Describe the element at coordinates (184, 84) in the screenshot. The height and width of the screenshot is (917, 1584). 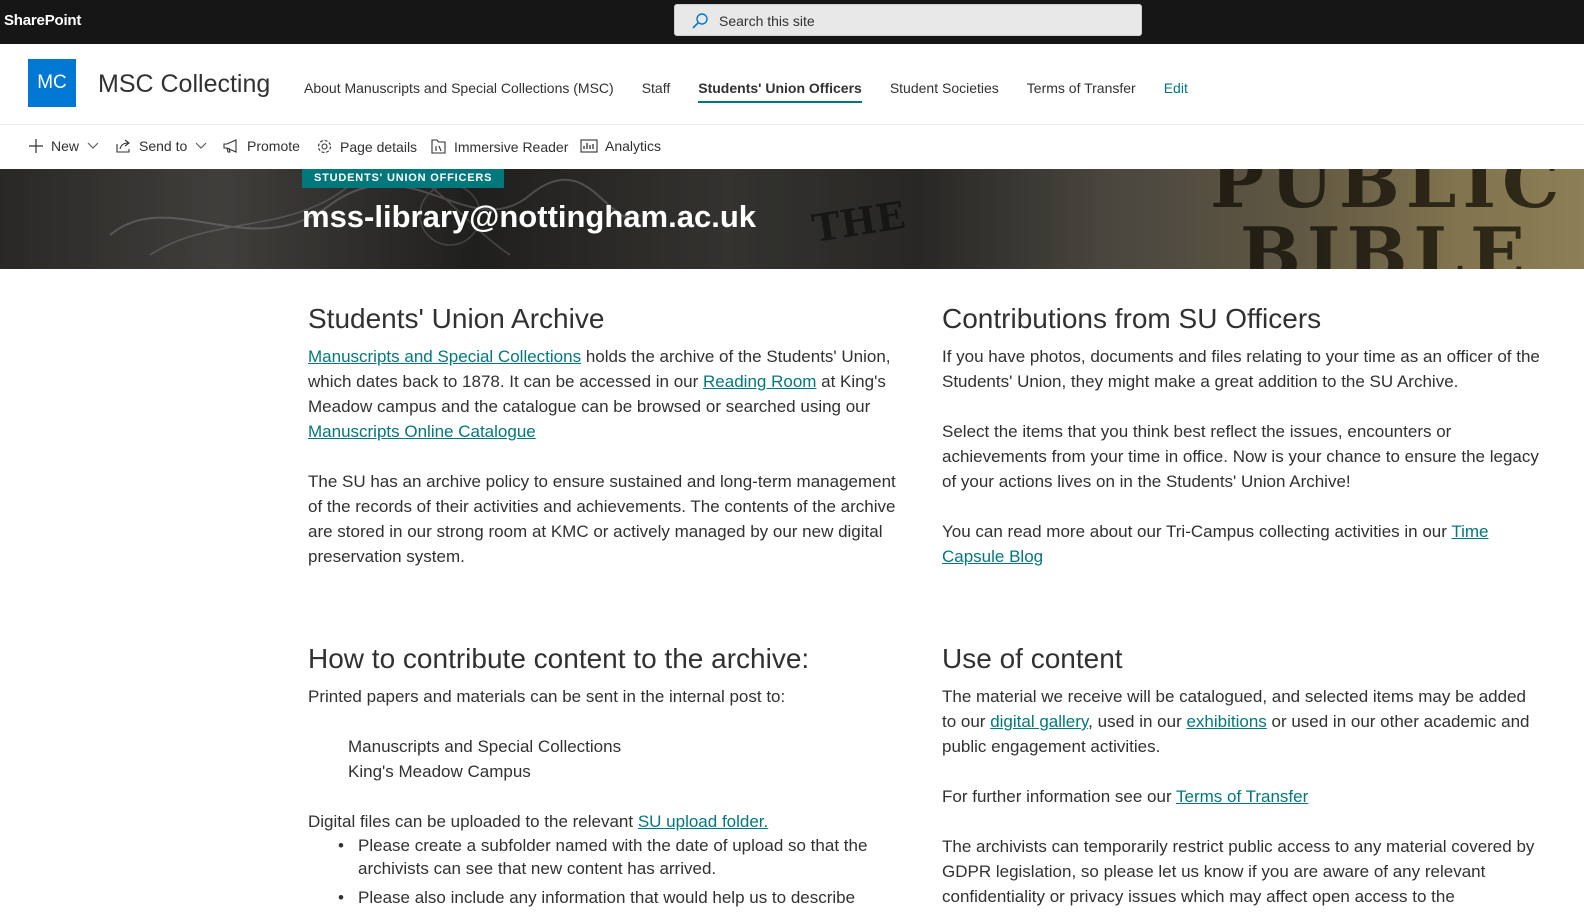
I see `site-title: MSC Collecting` at that location.